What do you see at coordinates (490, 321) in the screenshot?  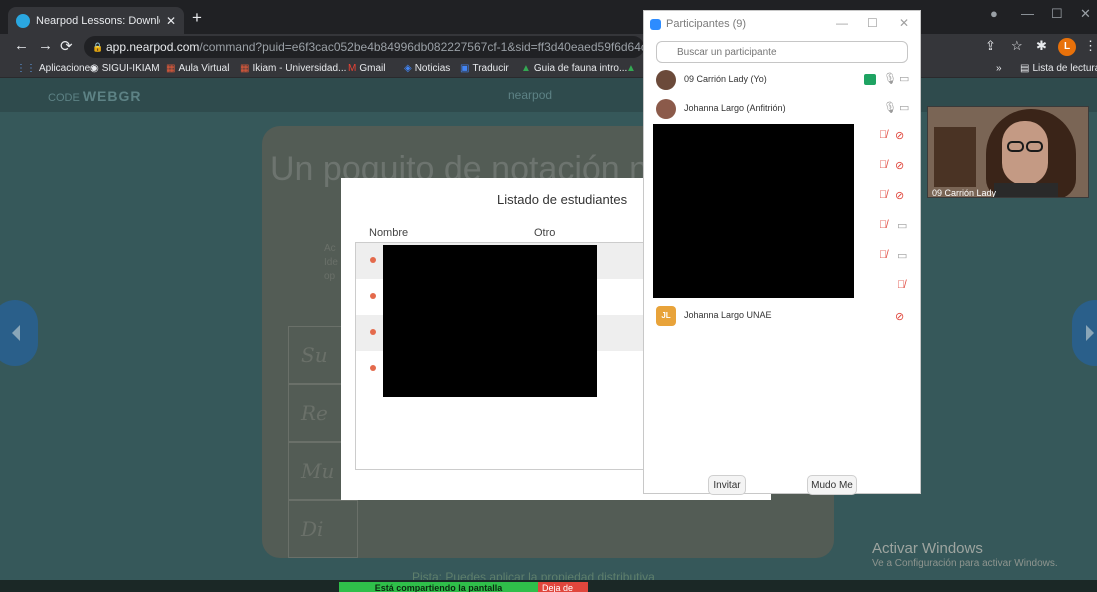 I see `redacted-student-names` at bounding box center [490, 321].